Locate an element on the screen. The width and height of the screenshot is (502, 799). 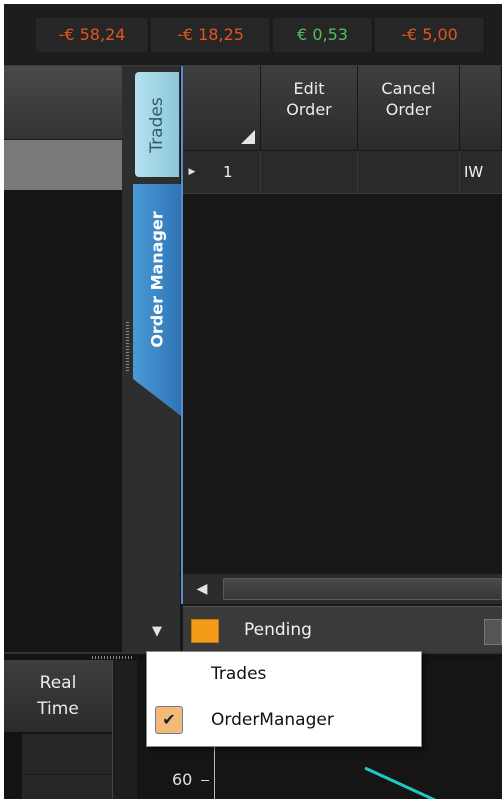
menu-item-label: Trades is located at coordinates (239, 674).